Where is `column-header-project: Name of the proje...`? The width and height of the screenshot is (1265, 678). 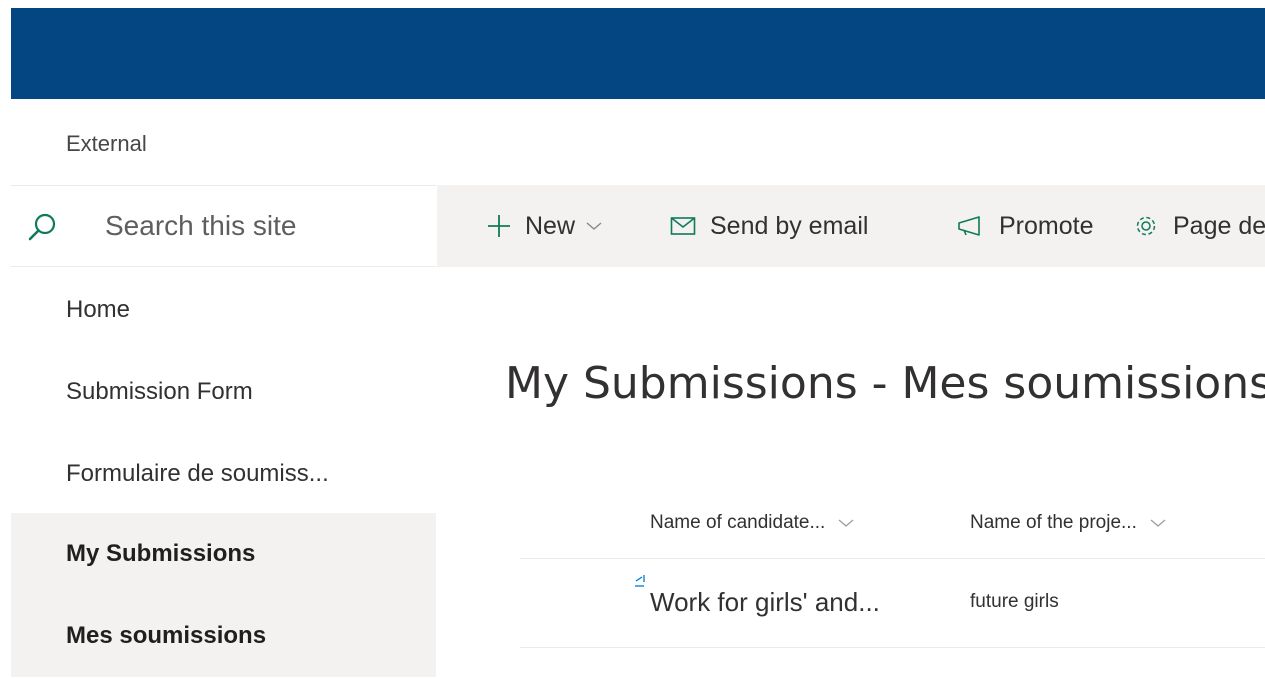 column-header-project: Name of the proje... is located at coordinates (1068, 523).